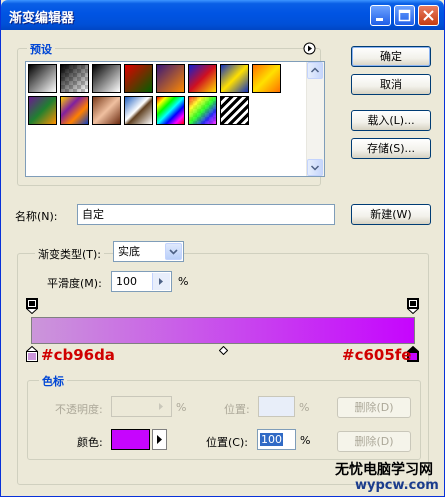 Image resolution: width=445 pixels, height=497 pixels. I want to click on end-color-hex-annotation: #c605fe, so click(377, 355).